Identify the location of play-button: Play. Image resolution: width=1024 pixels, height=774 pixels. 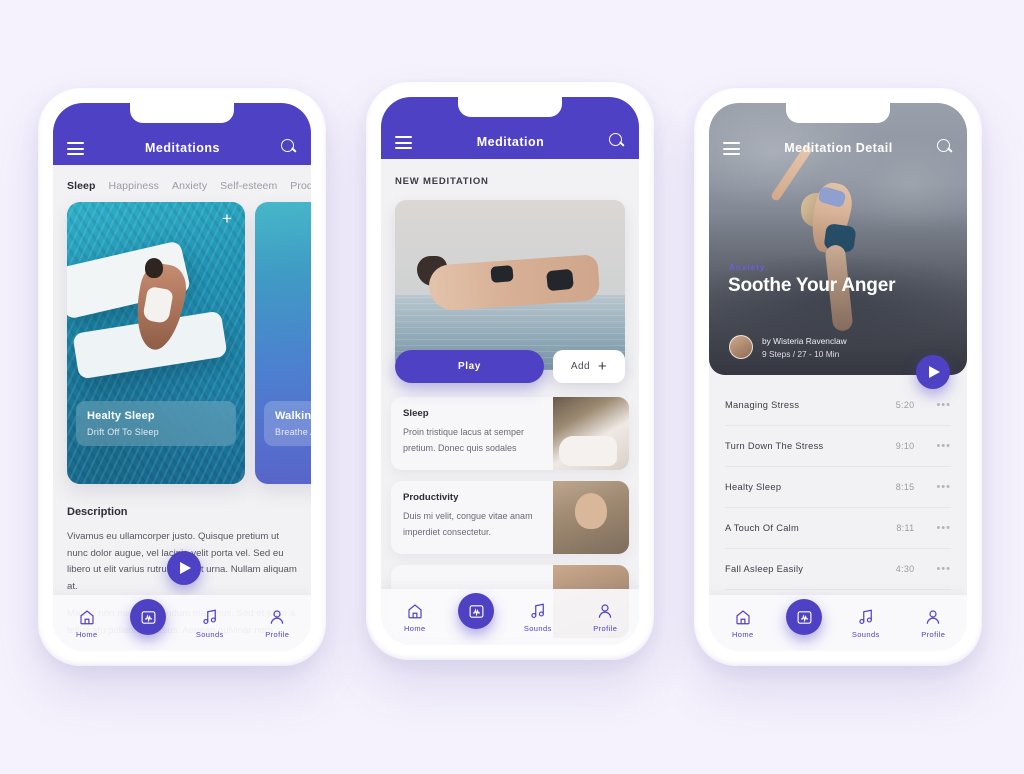
(469, 366).